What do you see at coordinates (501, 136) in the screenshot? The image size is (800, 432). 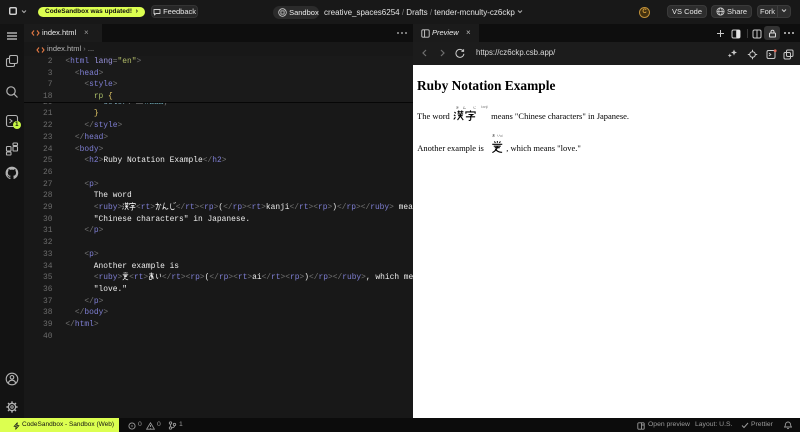 I see `svg-text: ai` at bounding box center [501, 136].